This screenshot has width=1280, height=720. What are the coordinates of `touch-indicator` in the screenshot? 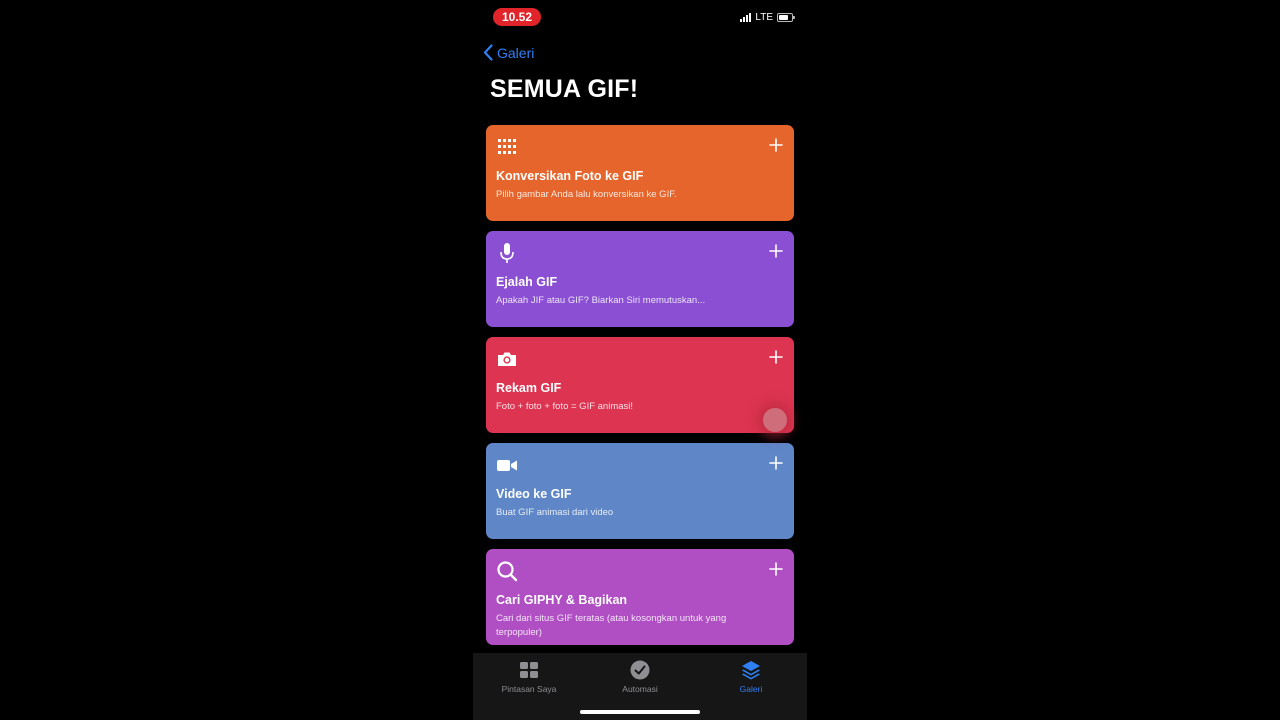 It's located at (775, 420).